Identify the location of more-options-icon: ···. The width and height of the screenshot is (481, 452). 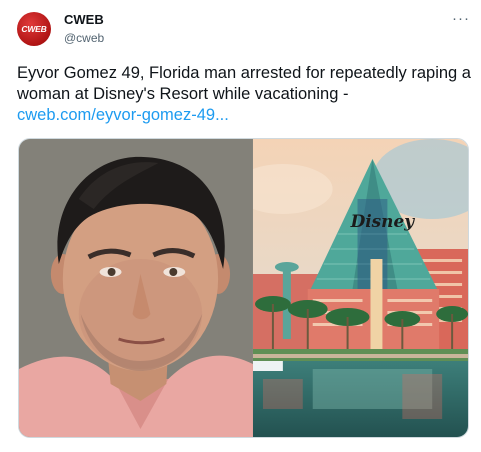
(461, 18).